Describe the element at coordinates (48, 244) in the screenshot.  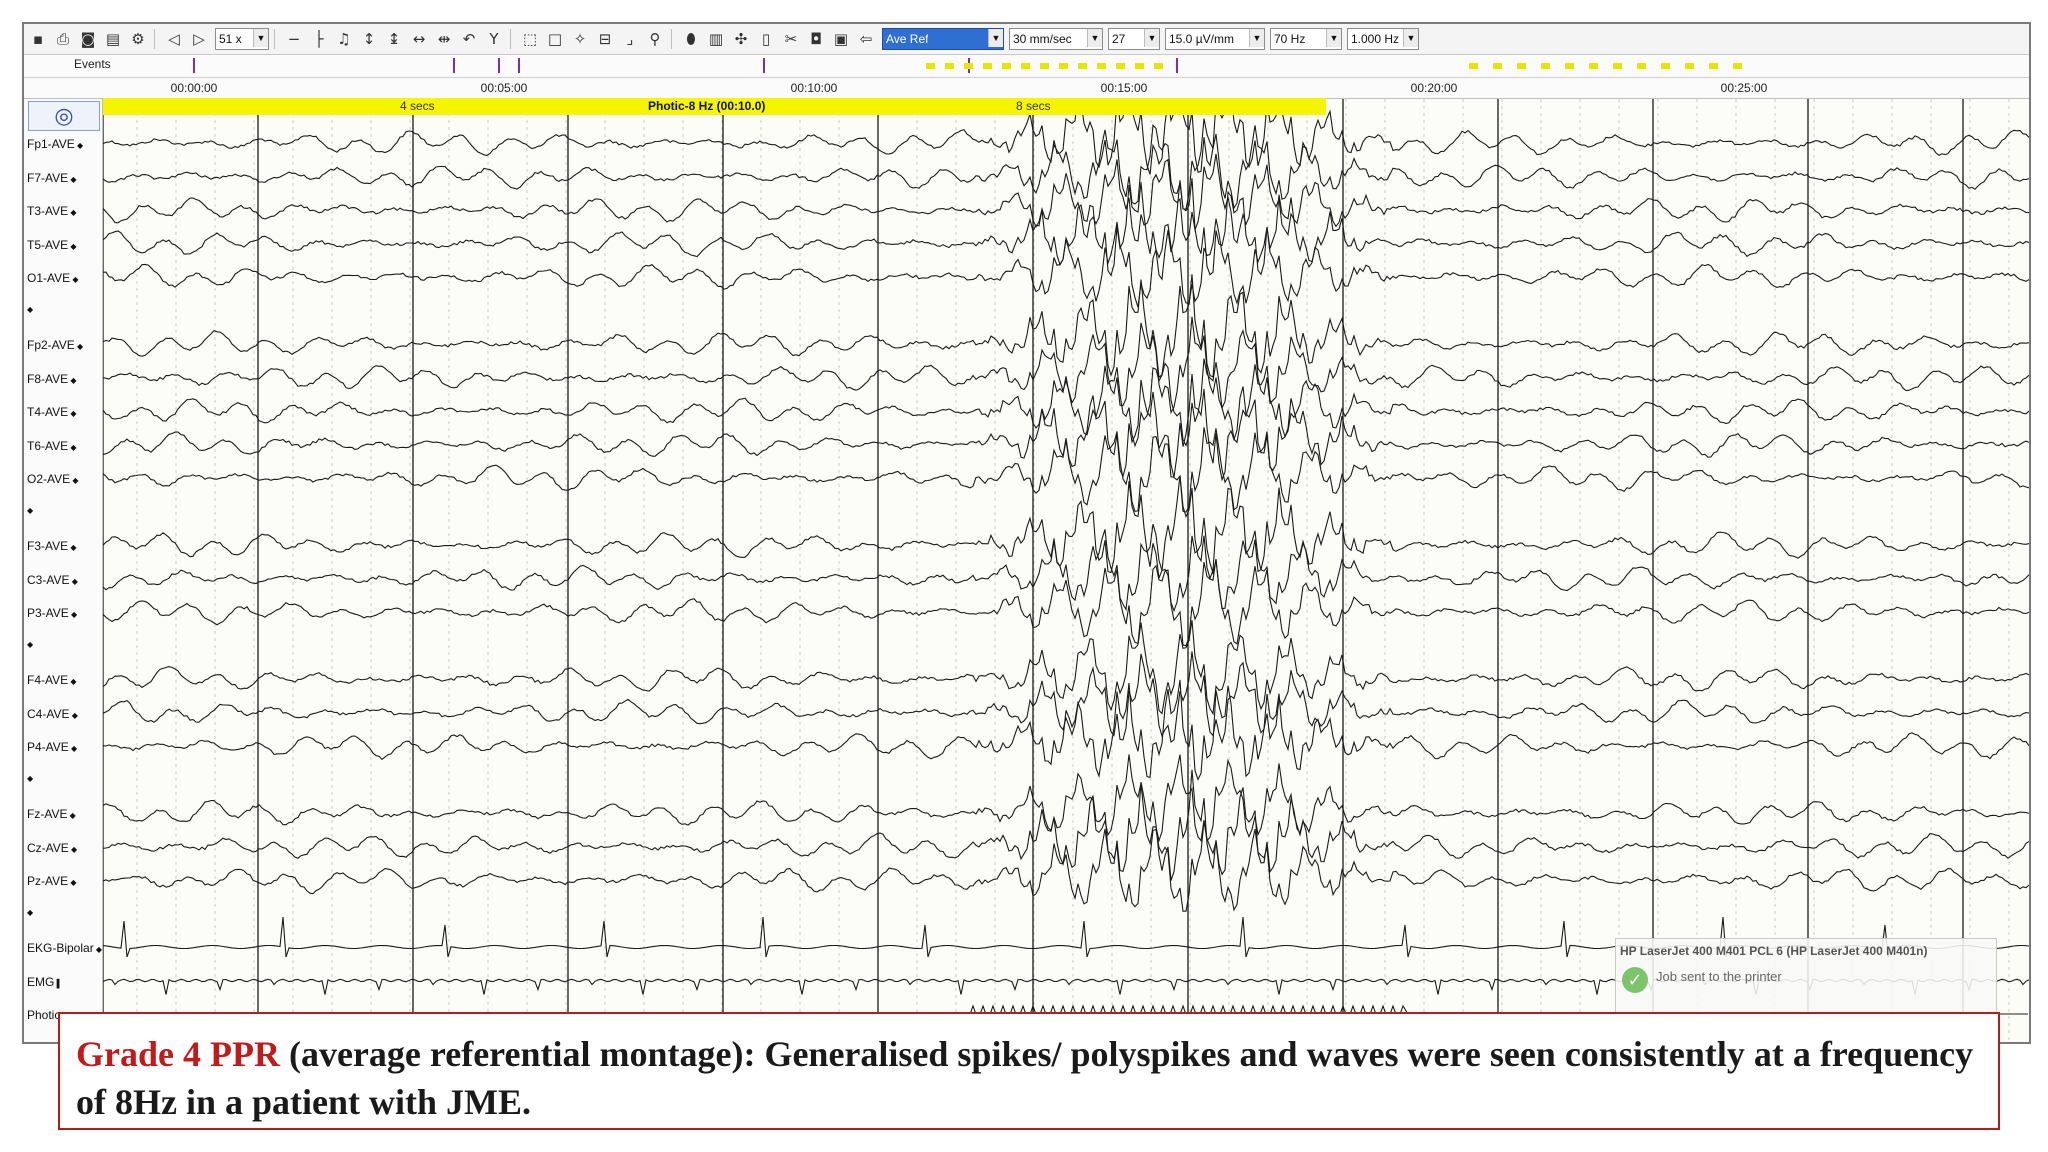
I see `channel-label-text: T5-AVE` at that location.